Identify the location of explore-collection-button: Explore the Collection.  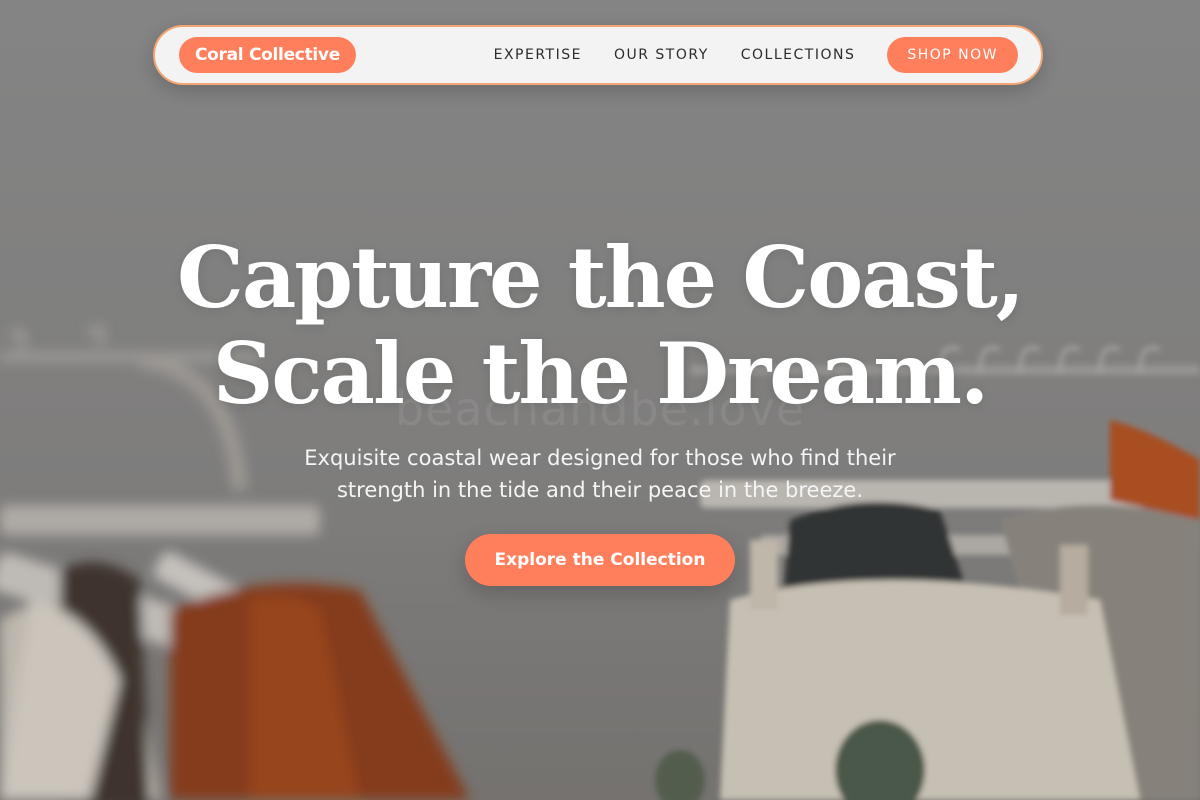
(600, 560).